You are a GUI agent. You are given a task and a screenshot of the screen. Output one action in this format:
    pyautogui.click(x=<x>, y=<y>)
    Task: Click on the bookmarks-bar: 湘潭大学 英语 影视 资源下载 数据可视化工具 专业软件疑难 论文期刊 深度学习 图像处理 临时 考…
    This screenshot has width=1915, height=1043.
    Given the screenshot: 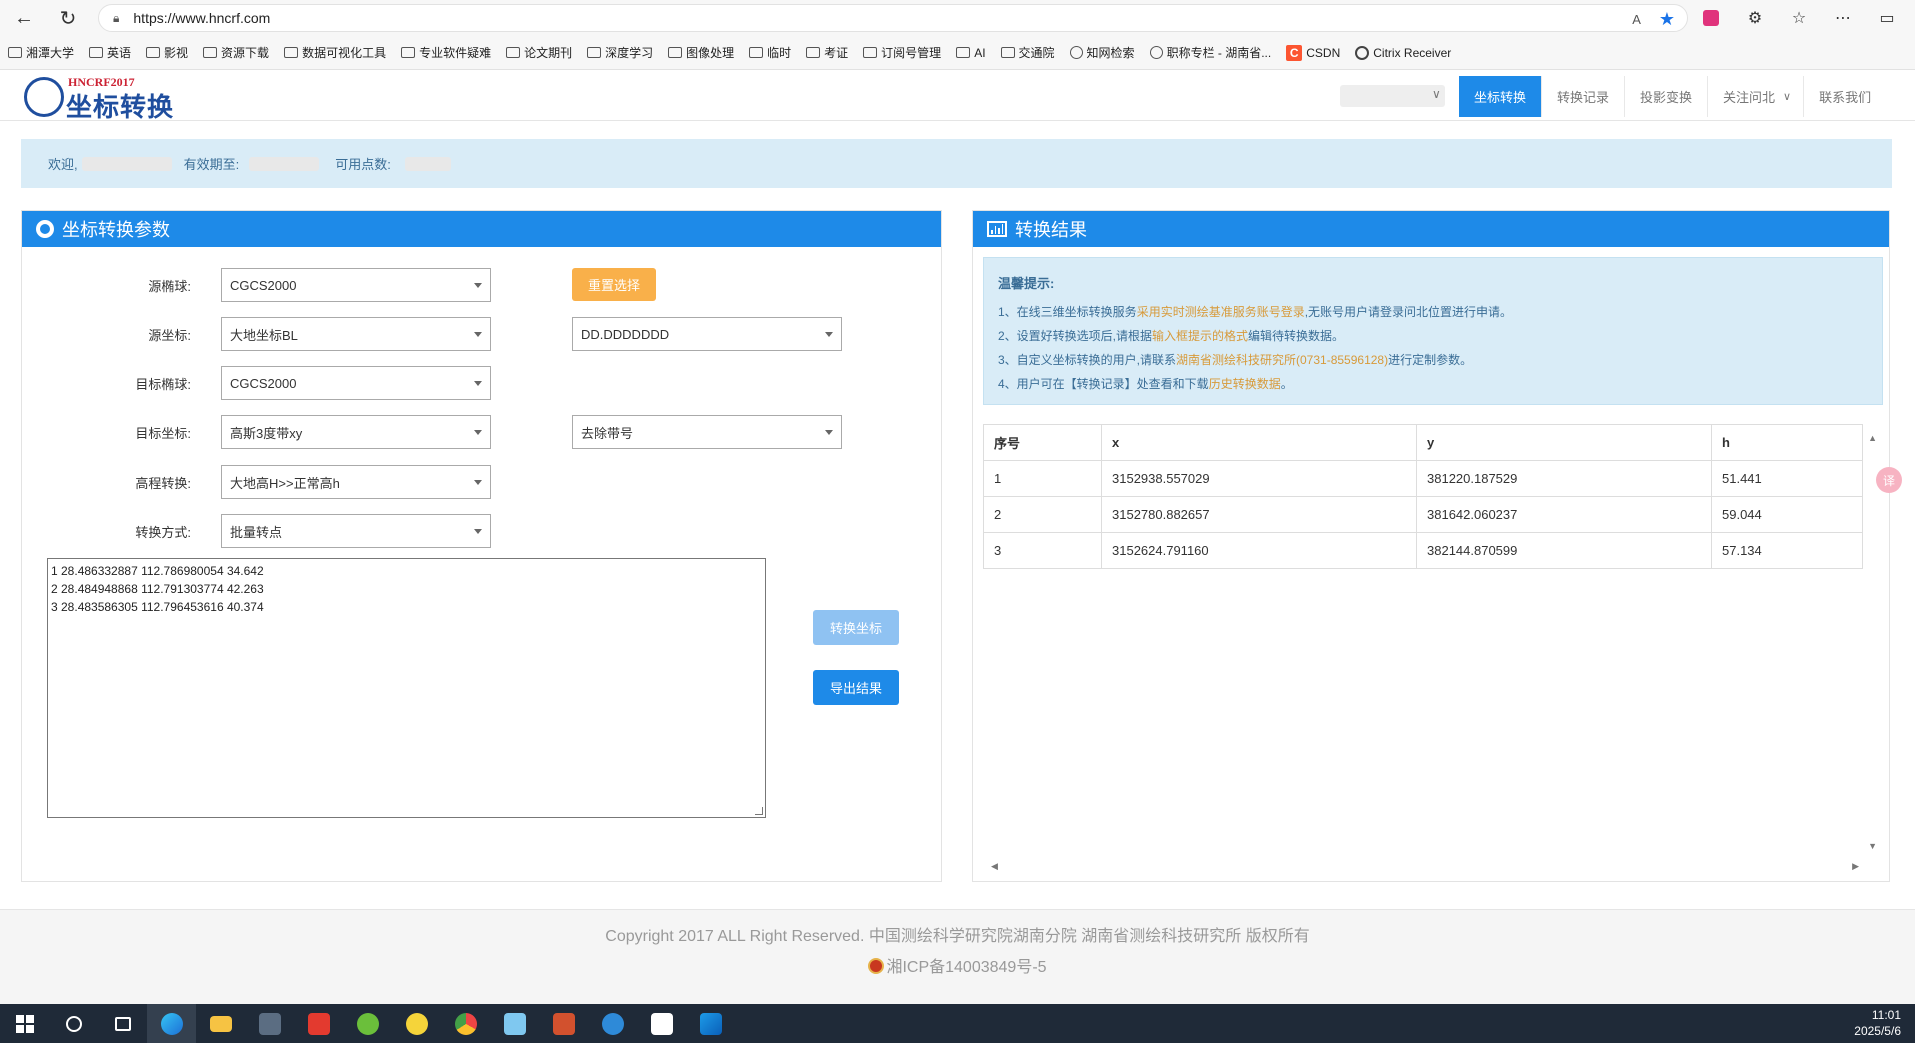 What is the action you would take?
    pyautogui.click(x=957, y=53)
    